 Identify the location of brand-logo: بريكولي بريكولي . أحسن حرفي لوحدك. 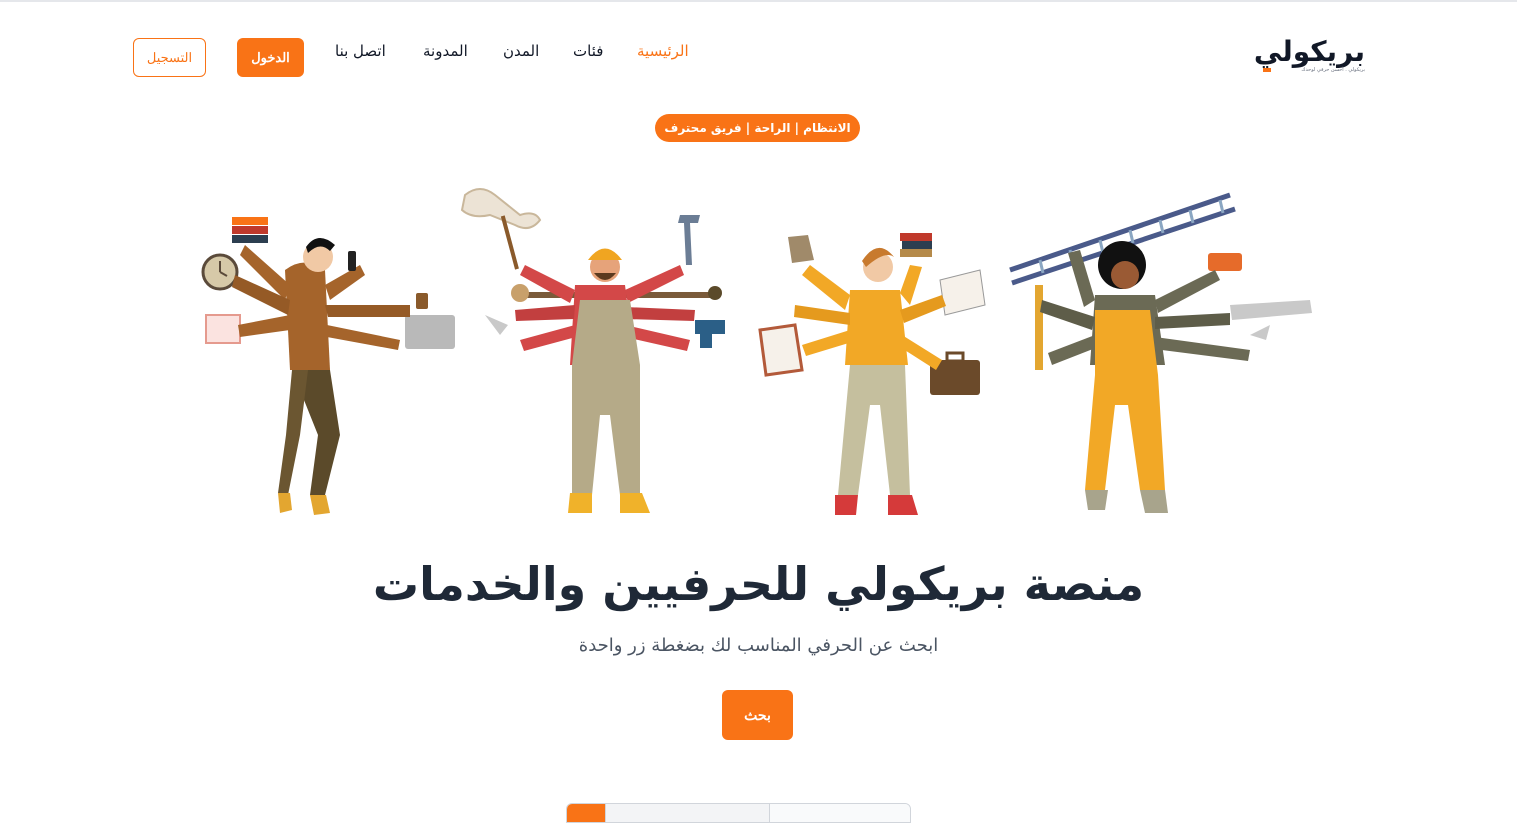
(1309, 56).